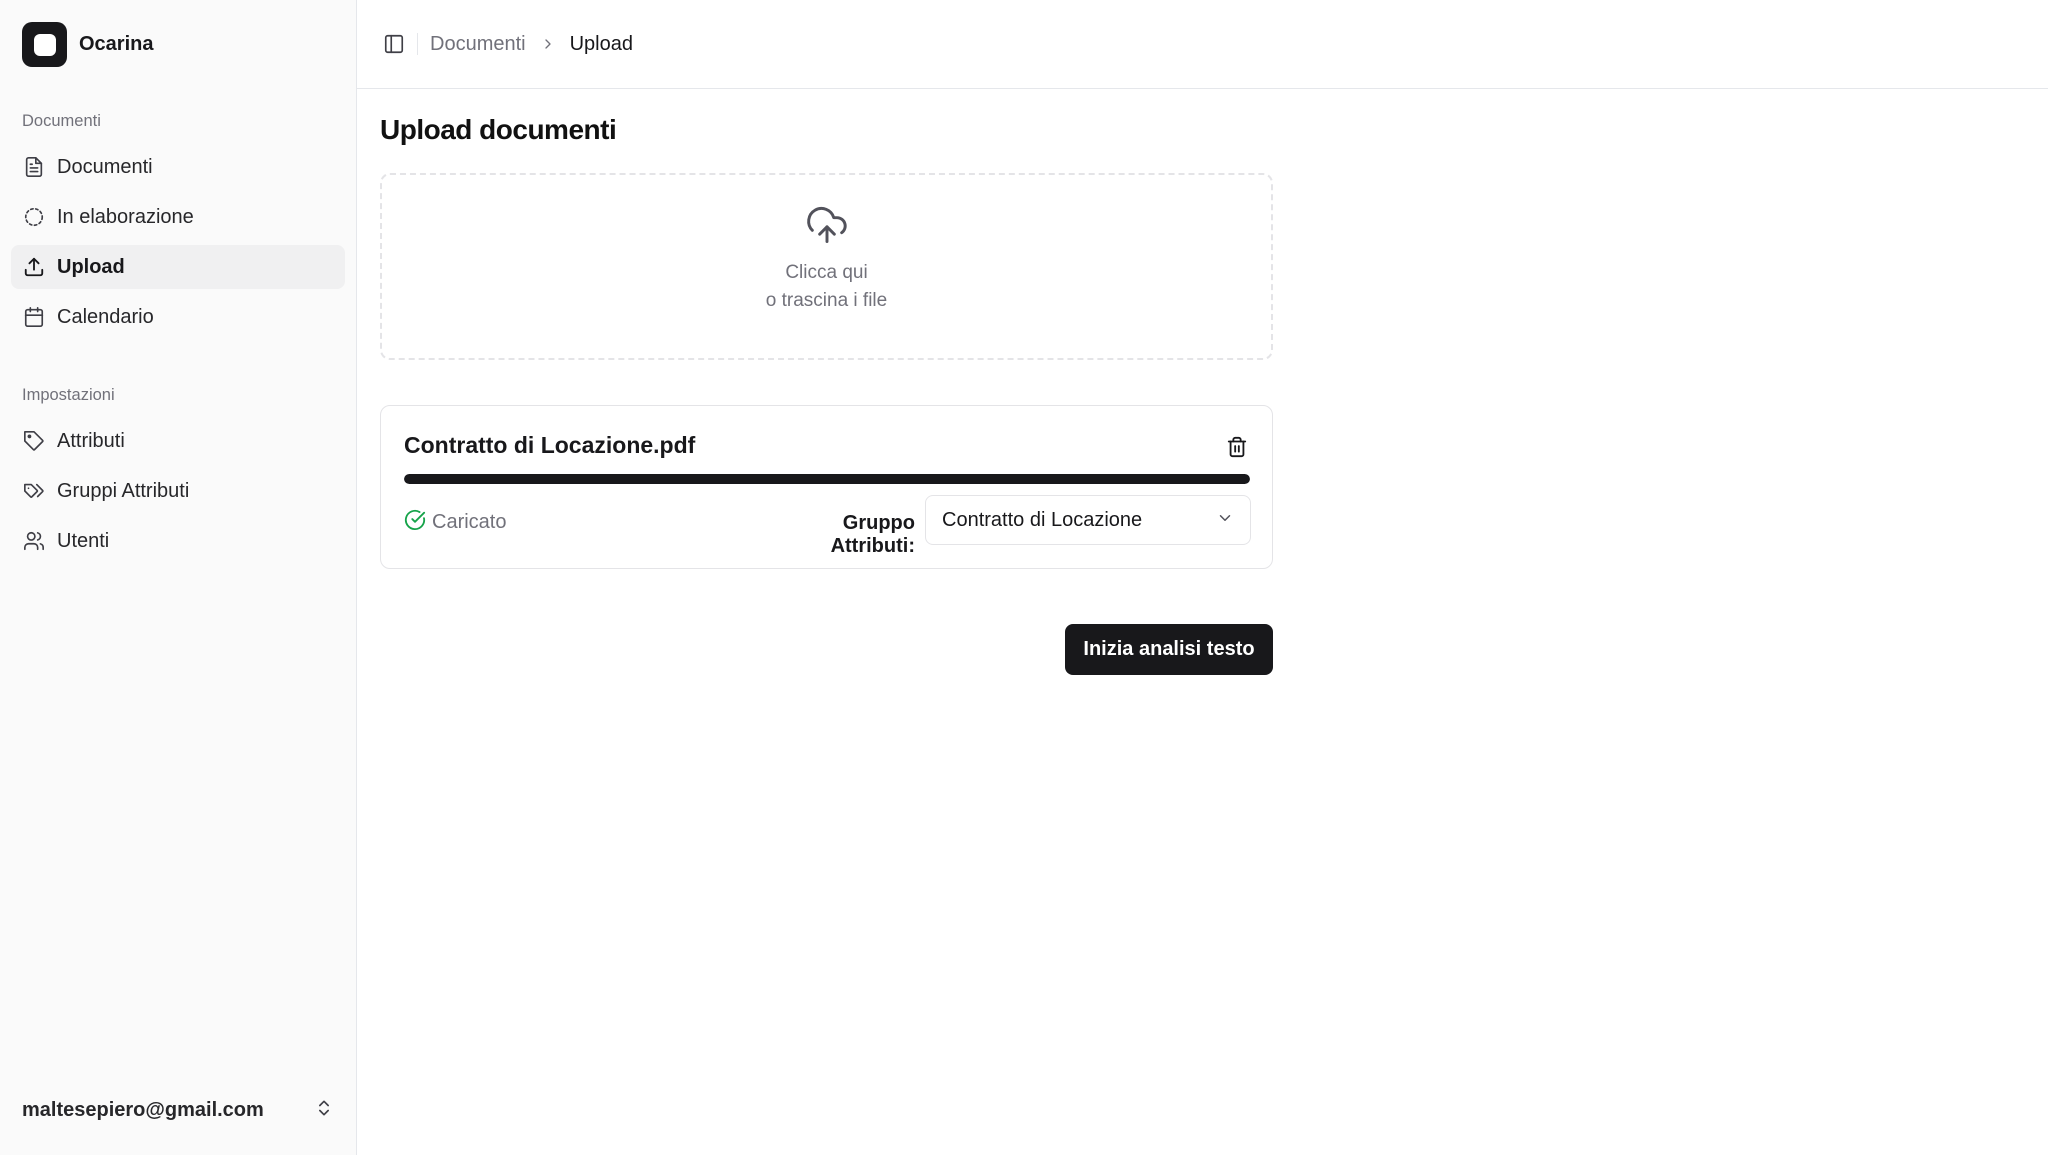  I want to click on brand: Ocarina, so click(87, 44).